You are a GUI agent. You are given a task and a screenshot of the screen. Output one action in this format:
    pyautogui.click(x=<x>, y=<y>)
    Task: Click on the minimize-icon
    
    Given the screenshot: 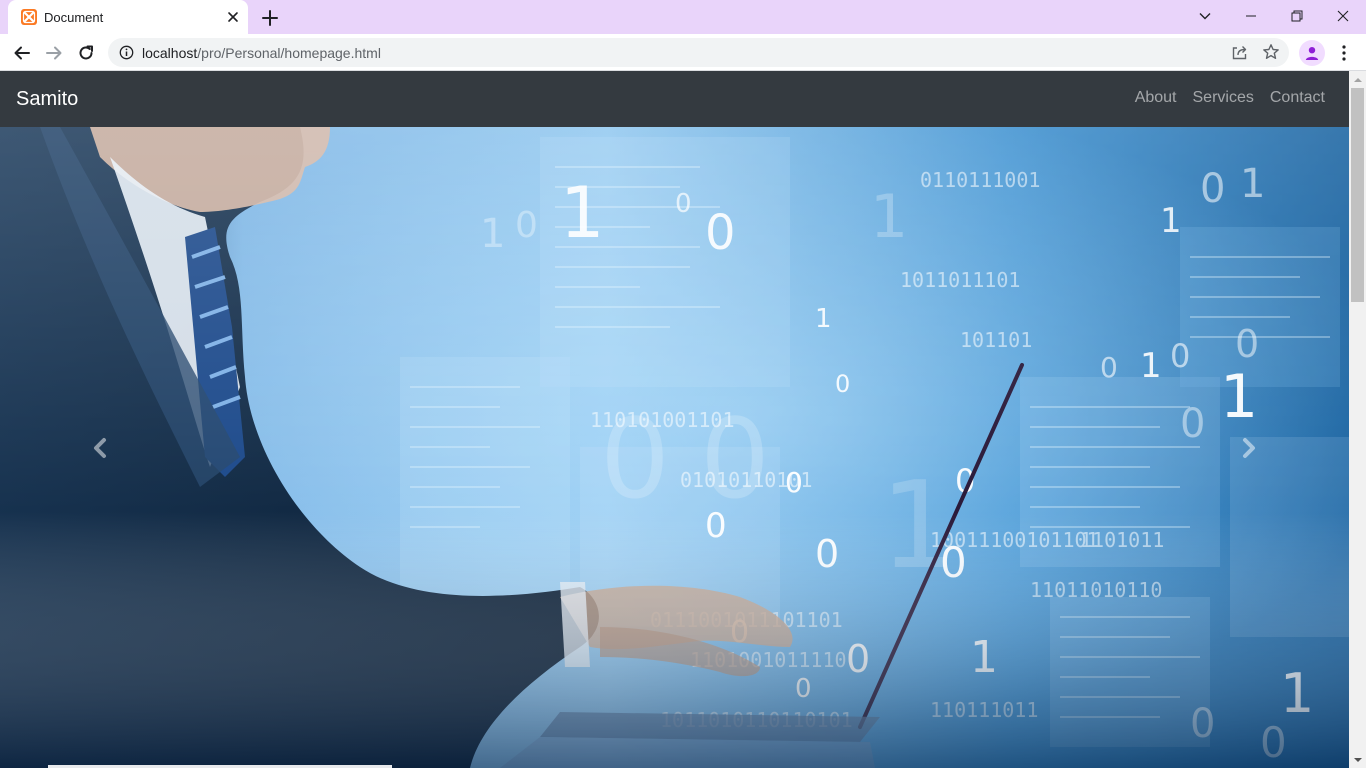 What is the action you would take?
    pyautogui.click(x=1251, y=16)
    